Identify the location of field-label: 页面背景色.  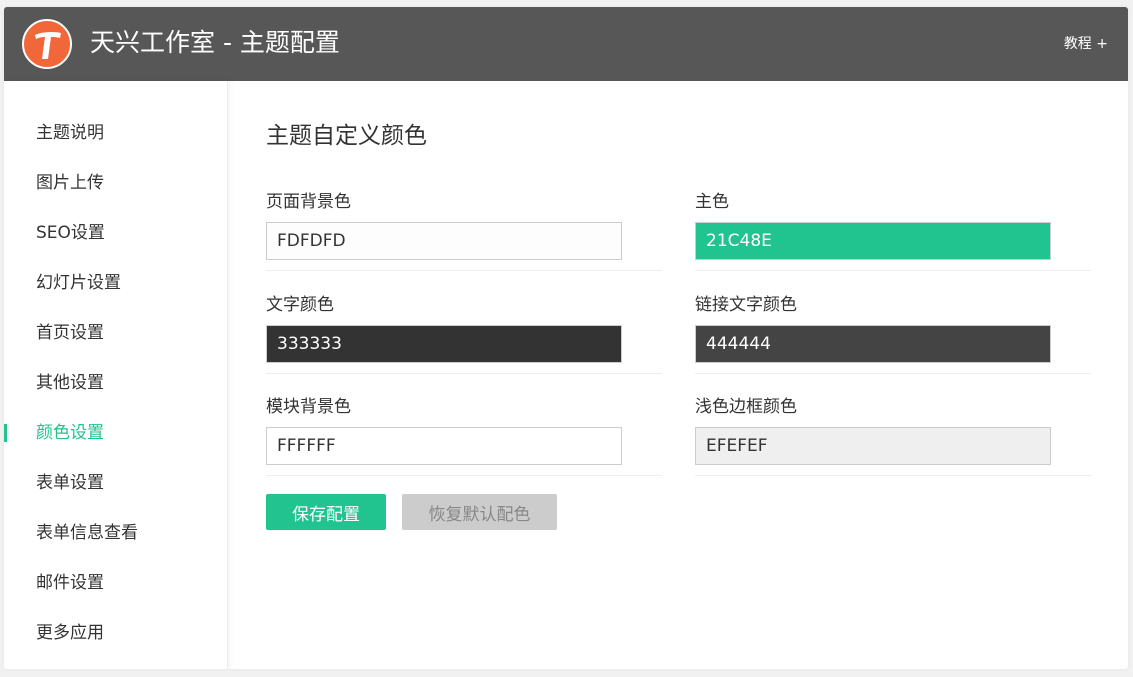
(308, 202).